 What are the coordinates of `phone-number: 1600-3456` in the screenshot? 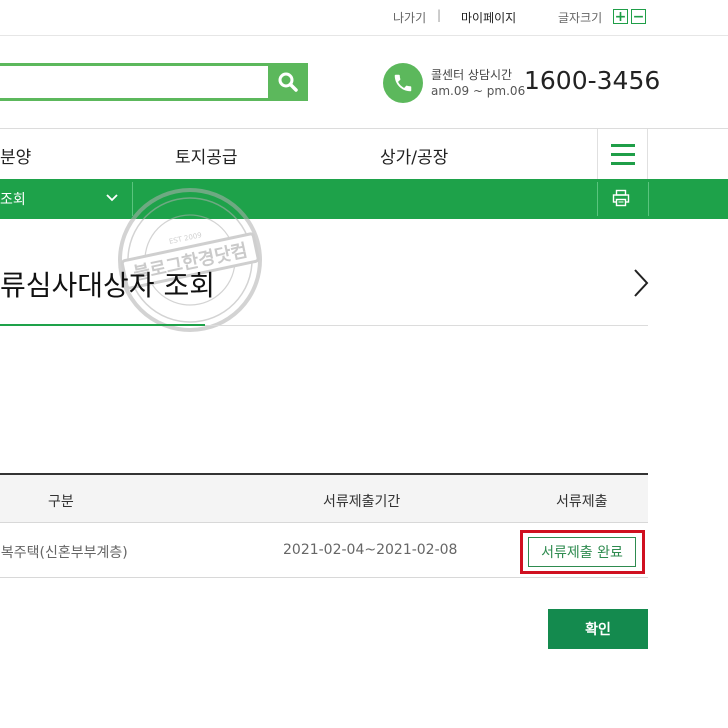 It's located at (592, 80).